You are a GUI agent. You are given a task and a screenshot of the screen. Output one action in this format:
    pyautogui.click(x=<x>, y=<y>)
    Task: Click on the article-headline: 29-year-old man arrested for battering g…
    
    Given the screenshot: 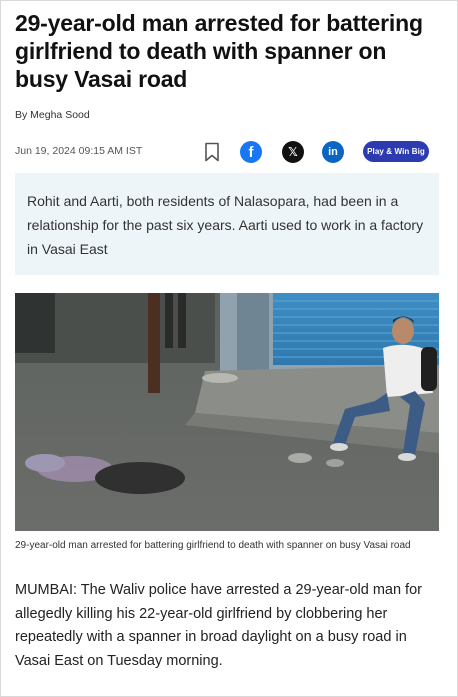 What is the action you would take?
    pyautogui.click(x=219, y=51)
    